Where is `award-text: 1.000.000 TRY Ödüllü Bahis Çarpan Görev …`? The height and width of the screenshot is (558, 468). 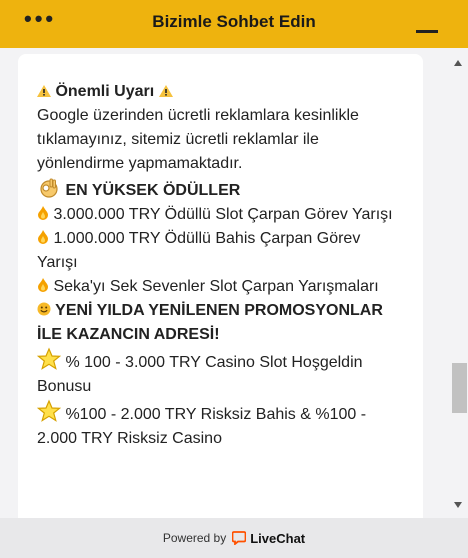 award-text: 1.000.000 TRY Ödüllü Bahis Çarpan Görev … is located at coordinates (199, 250).